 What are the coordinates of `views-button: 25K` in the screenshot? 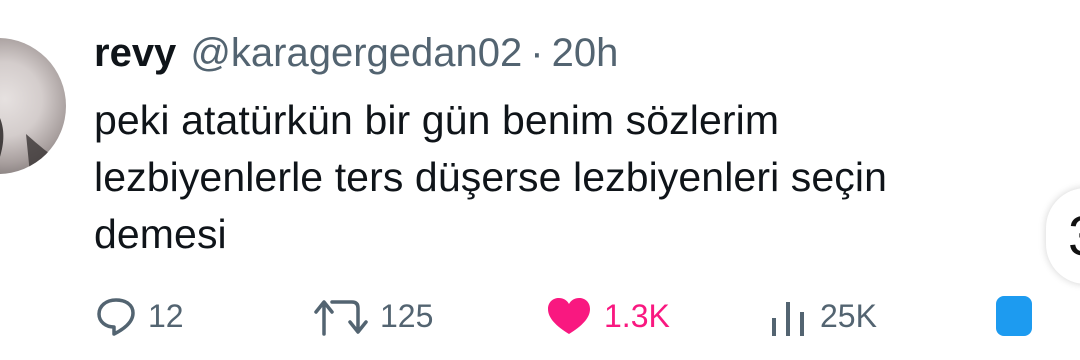 It's located at (822, 316).